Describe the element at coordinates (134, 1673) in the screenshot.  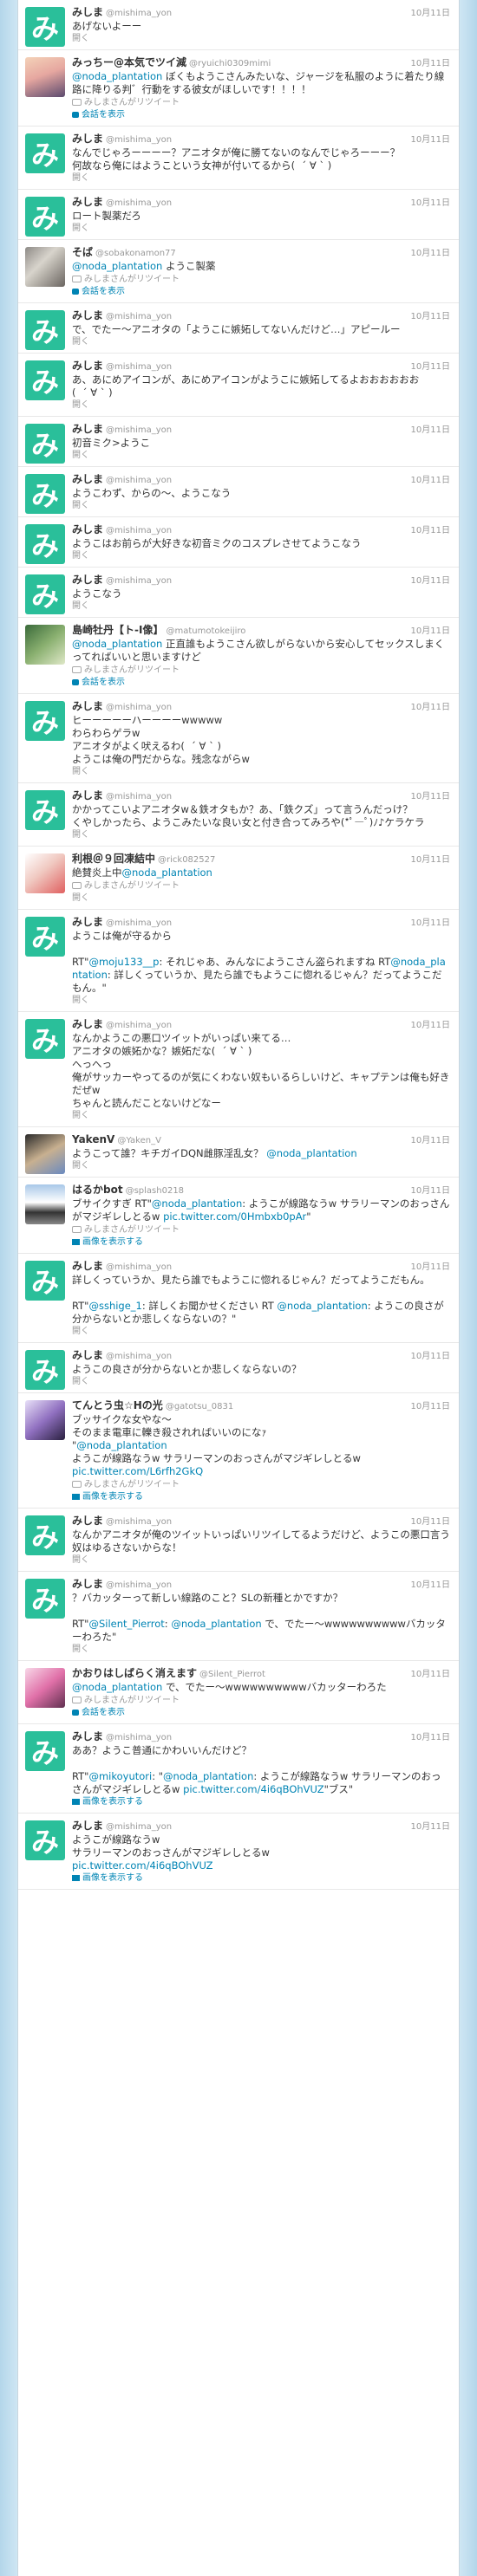
I see `user-name: かおりはしばらく消えます` at that location.